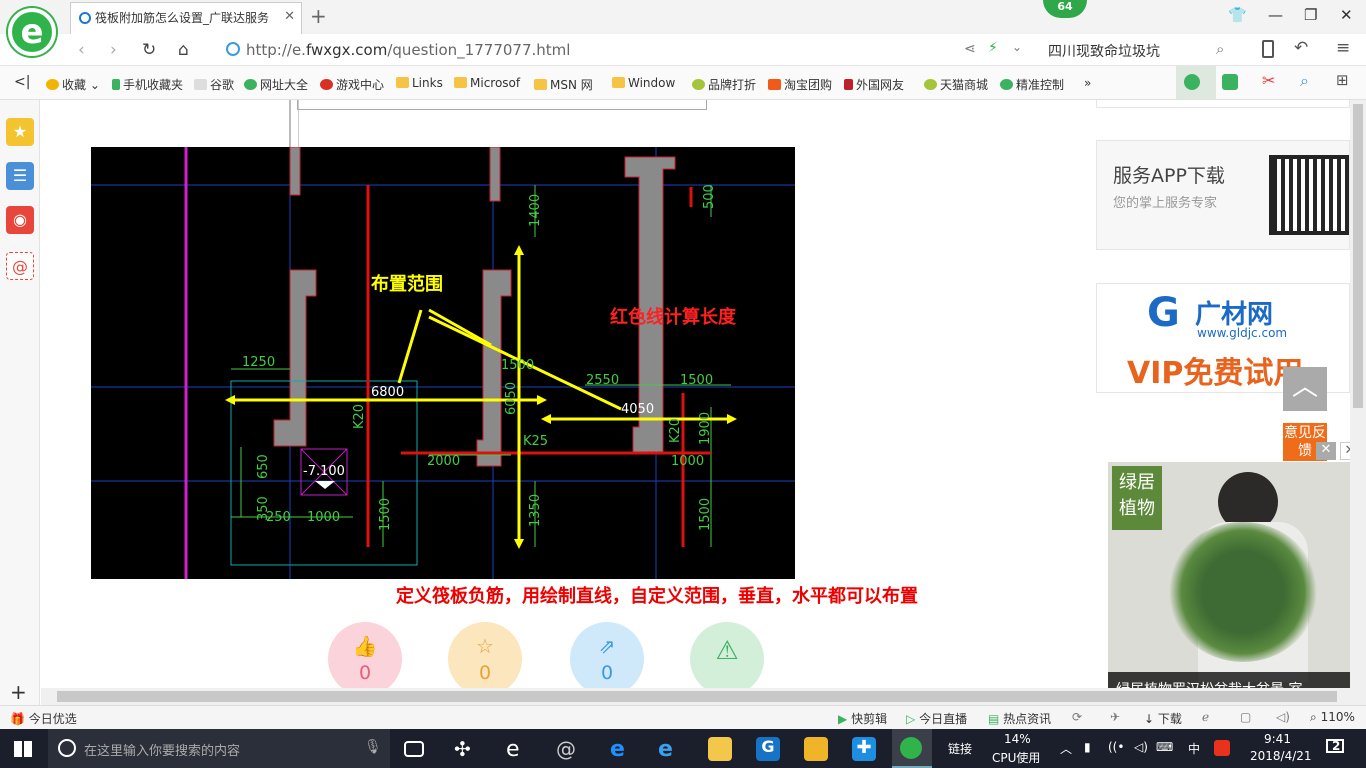 Image resolution: width=1366 pixels, height=768 pixels. Describe the element at coordinates (20, 176) in the screenshot. I see `news-feed-icon: ☰` at that location.